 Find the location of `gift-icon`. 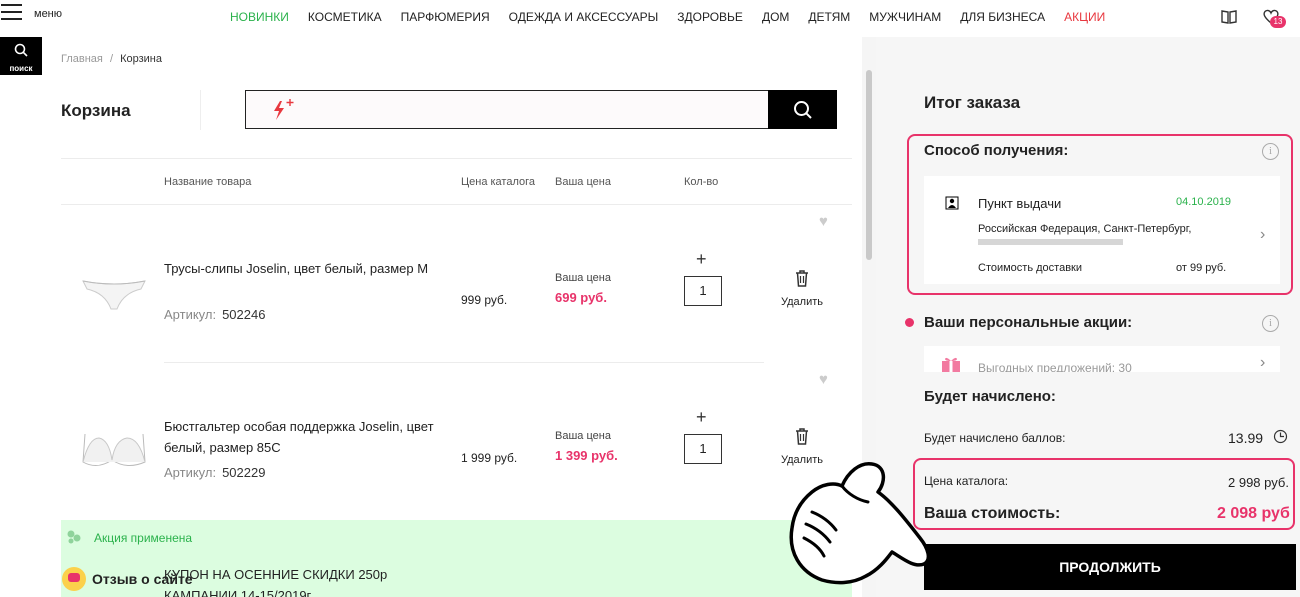

gift-icon is located at coordinates (951, 364).